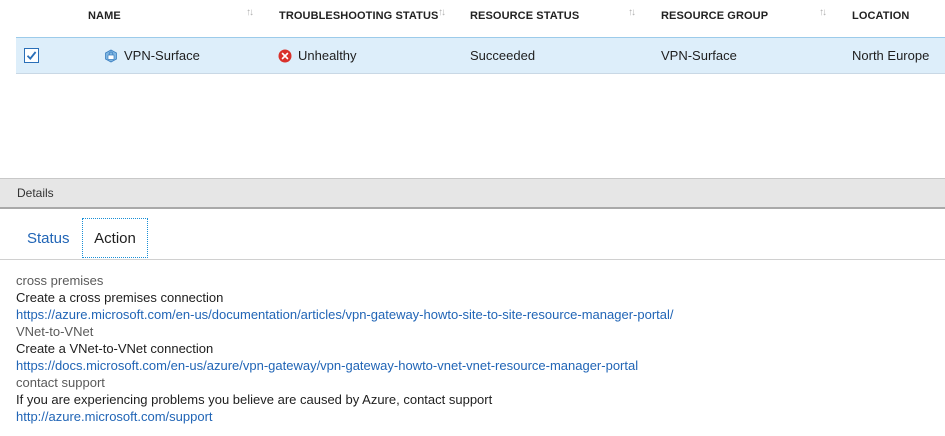 The image size is (945, 436). I want to click on row-troubleshooting-status: Unhealthy, so click(327, 55).